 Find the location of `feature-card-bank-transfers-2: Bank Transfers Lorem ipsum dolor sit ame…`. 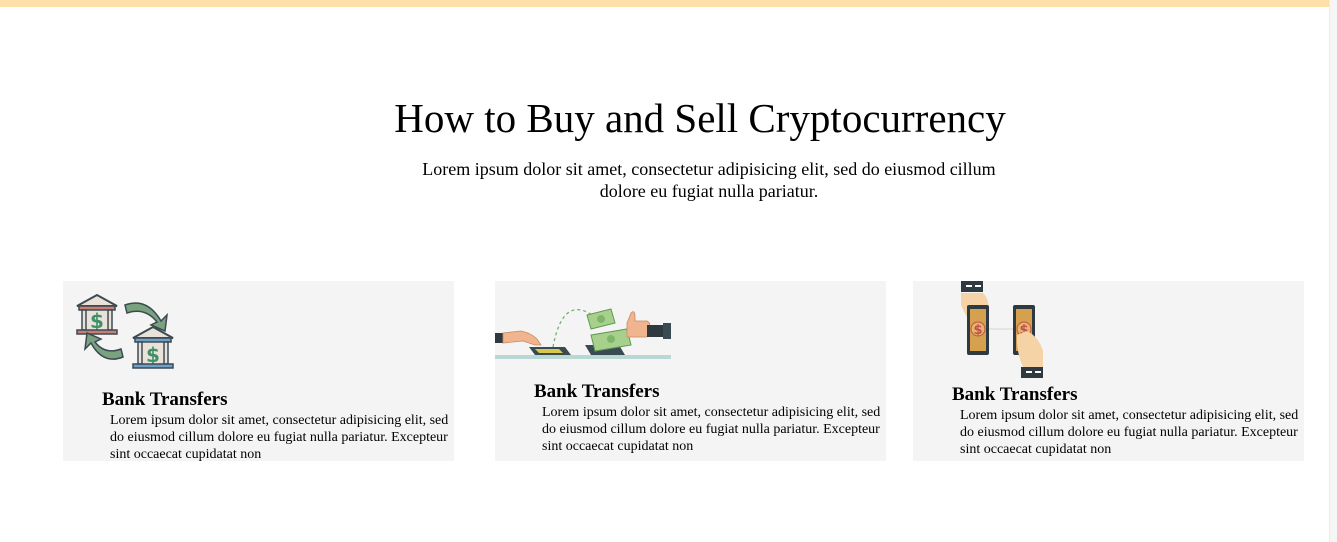

feature-card-bank-transfers-2: Bank Transfers Lorem ipsum dolor sit ame… is located at coordinates (690, 371).